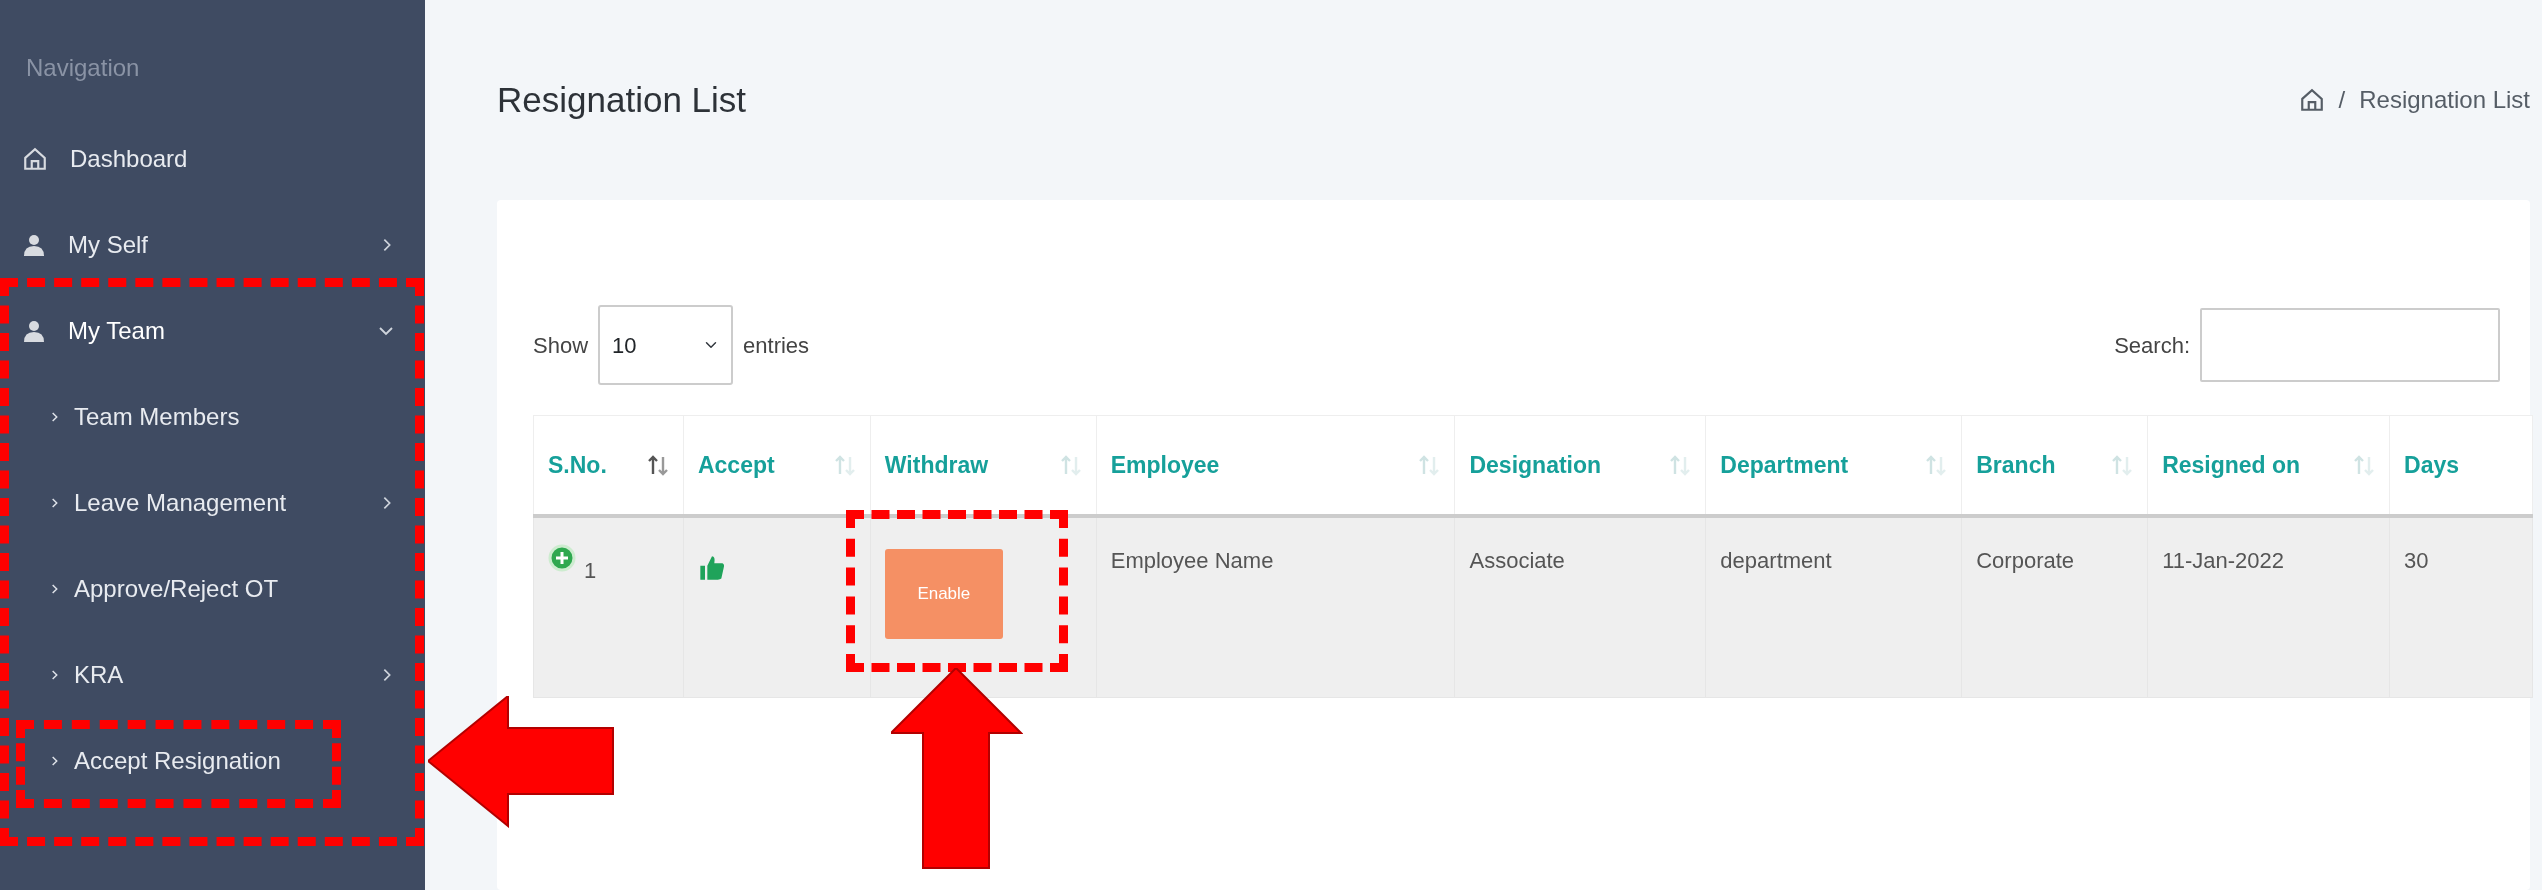 The width and height of the screenshot is (2542, 890). What do you see at coordinates (776, 345) in the screenshot?
I see `entries-label: entries` at bounding box center [776, 345].